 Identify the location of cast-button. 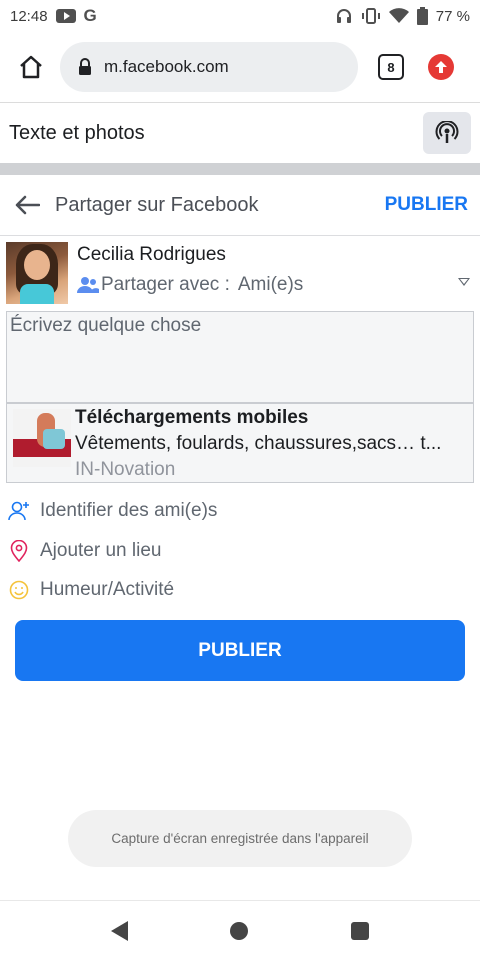
(447, 133).